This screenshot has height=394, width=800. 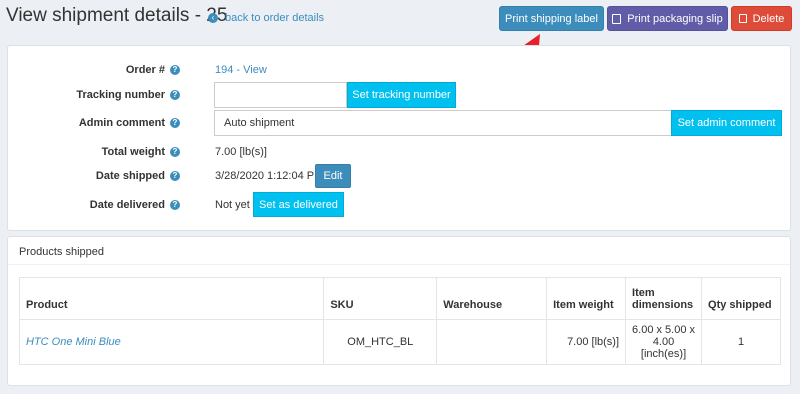 What do you see at coordinates (443, 123) in the screenshot?
I see `admin-comment-input: Auto shipment` at bounding box center [443, 123].